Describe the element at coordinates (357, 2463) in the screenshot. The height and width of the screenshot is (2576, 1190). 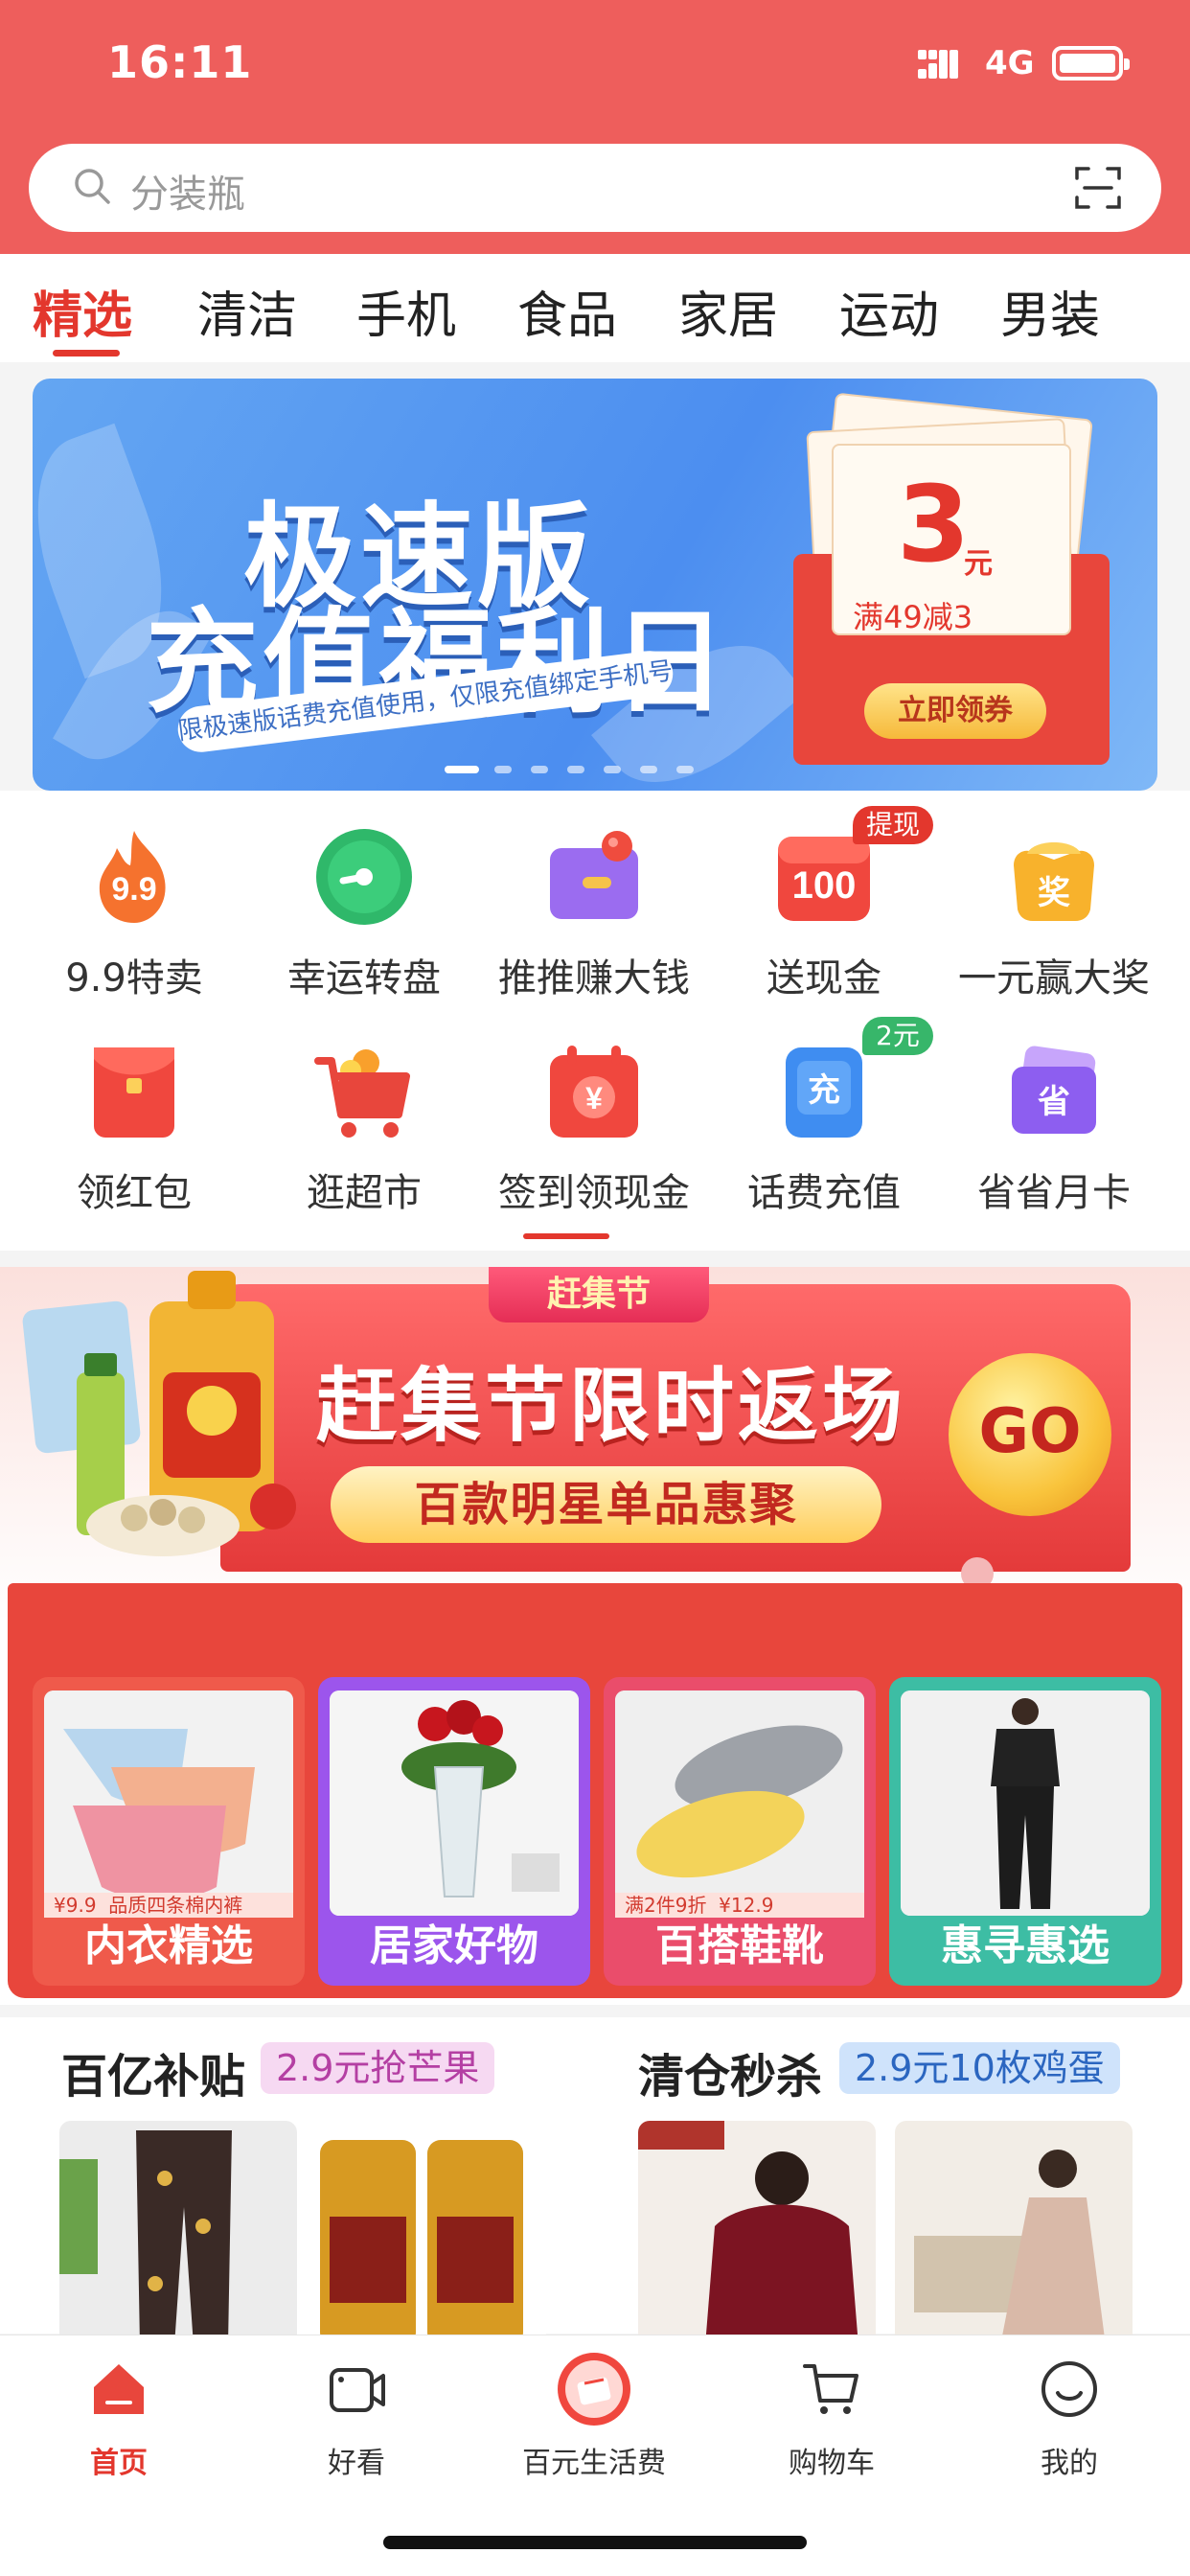
I see `tabbar-label: 好看` at that location.